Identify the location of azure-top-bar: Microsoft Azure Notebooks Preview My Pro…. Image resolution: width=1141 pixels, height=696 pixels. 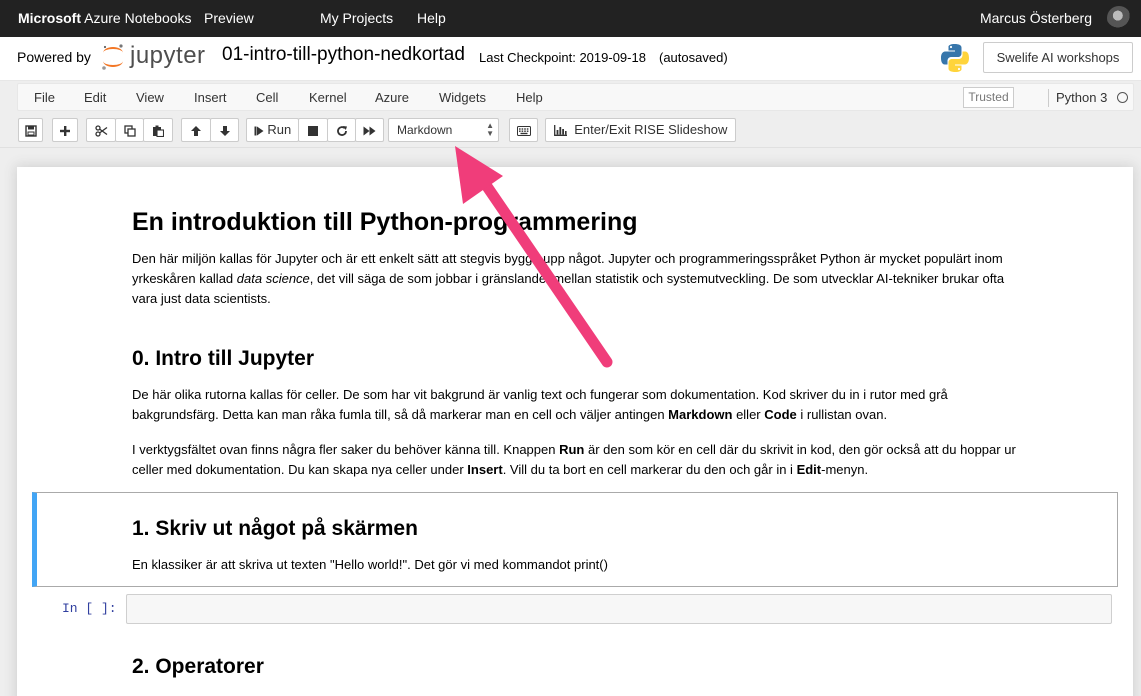
(570, 18).